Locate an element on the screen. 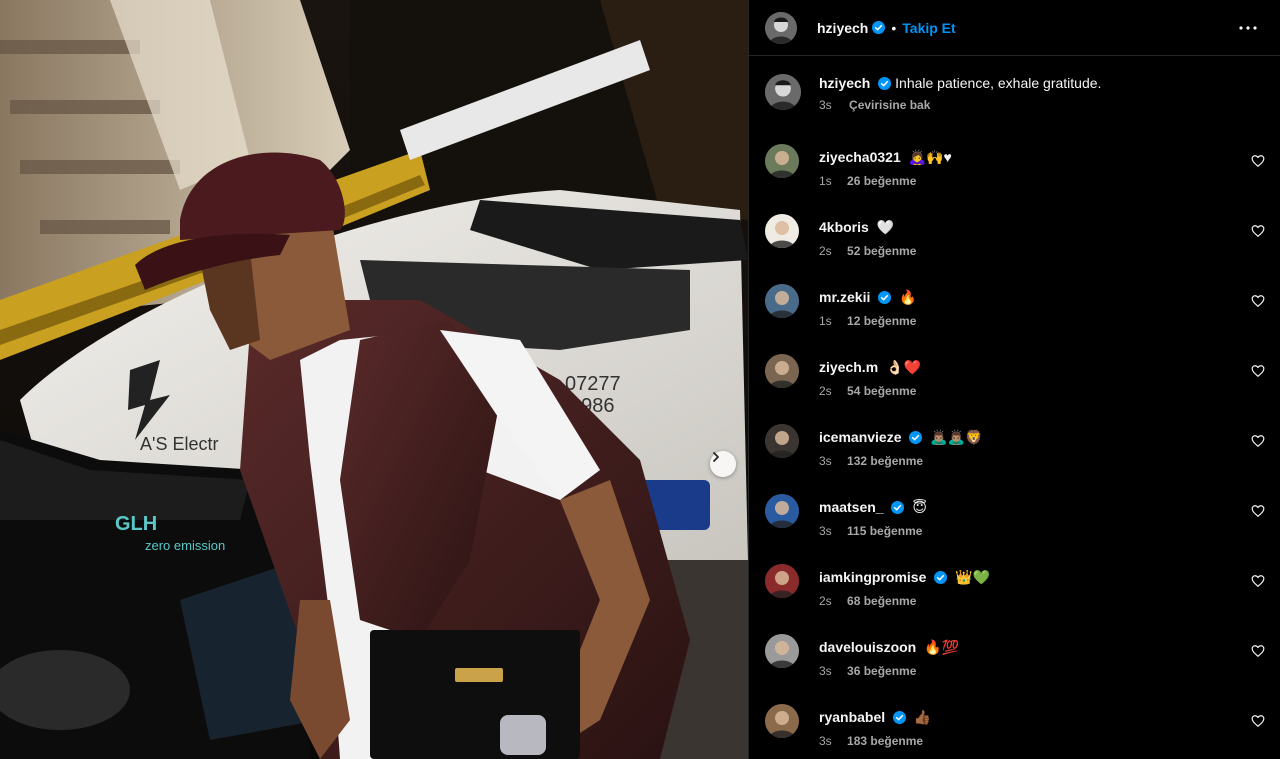 The height and width of the screenshot is (759, 1280). comment-body: 4kboris 🤍 2s 52 beğenme is located at coordinates (867, 247).